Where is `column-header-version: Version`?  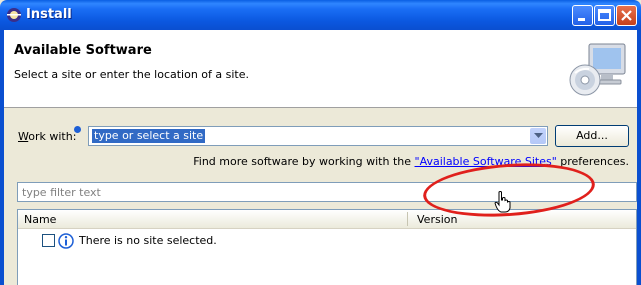 column-header-version: Version is located at coordinates (437, 219).